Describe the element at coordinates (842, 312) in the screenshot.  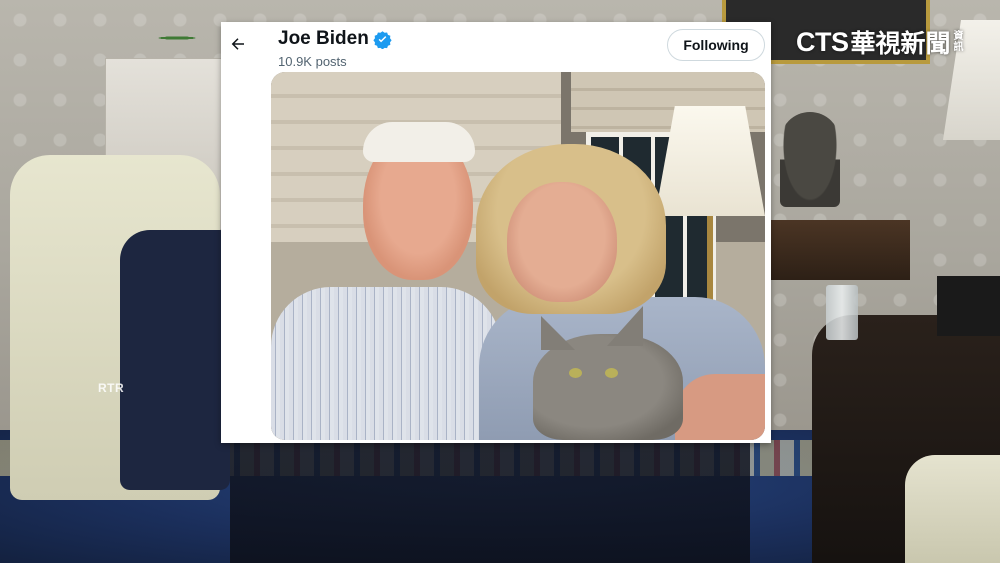
I see `water-glass` at that location.